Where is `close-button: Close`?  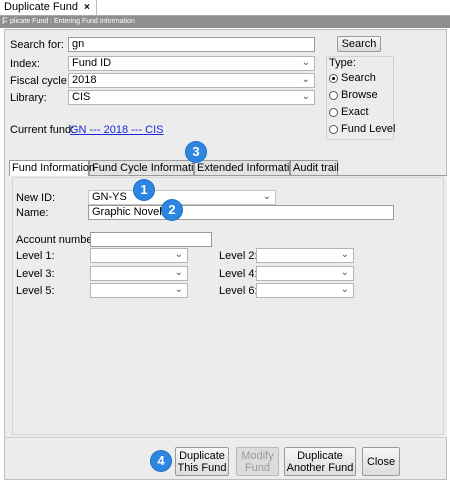
close-button: Close is located at coordinates (381, 461).